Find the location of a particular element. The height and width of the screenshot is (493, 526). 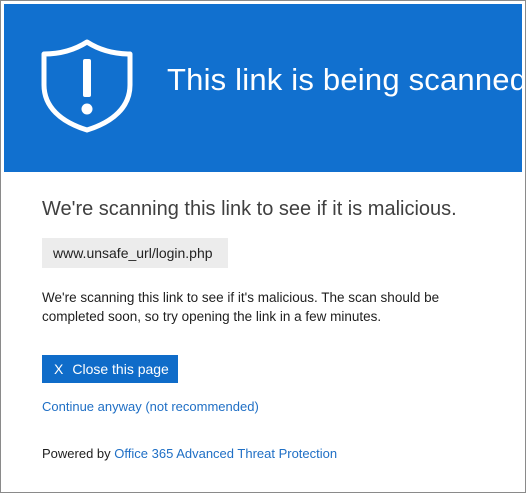

scanned-url: www.unsafe_url/login.php is located at coordinates (135, 253).